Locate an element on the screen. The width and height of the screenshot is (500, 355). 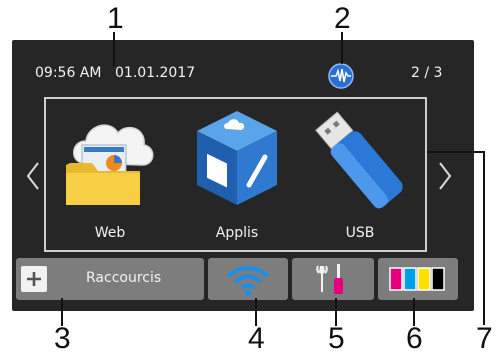
tile-web: Web is located at coordinates (110, 175).